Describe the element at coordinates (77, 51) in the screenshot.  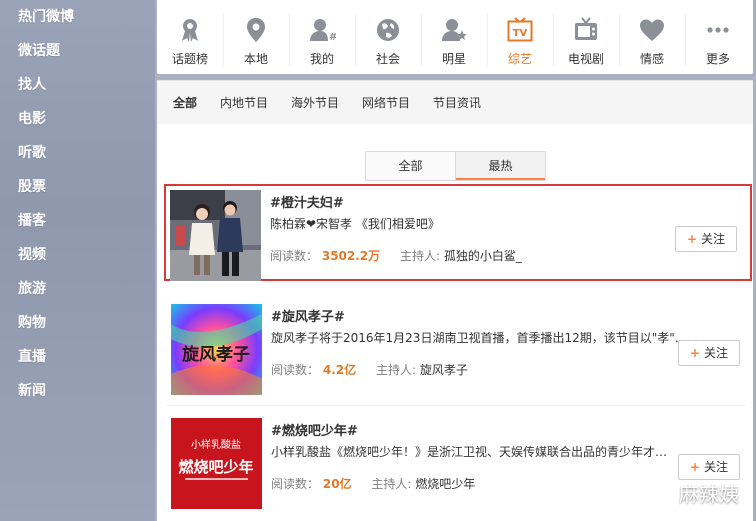
I see `sidebar-item-topics: 微话题` at that location.